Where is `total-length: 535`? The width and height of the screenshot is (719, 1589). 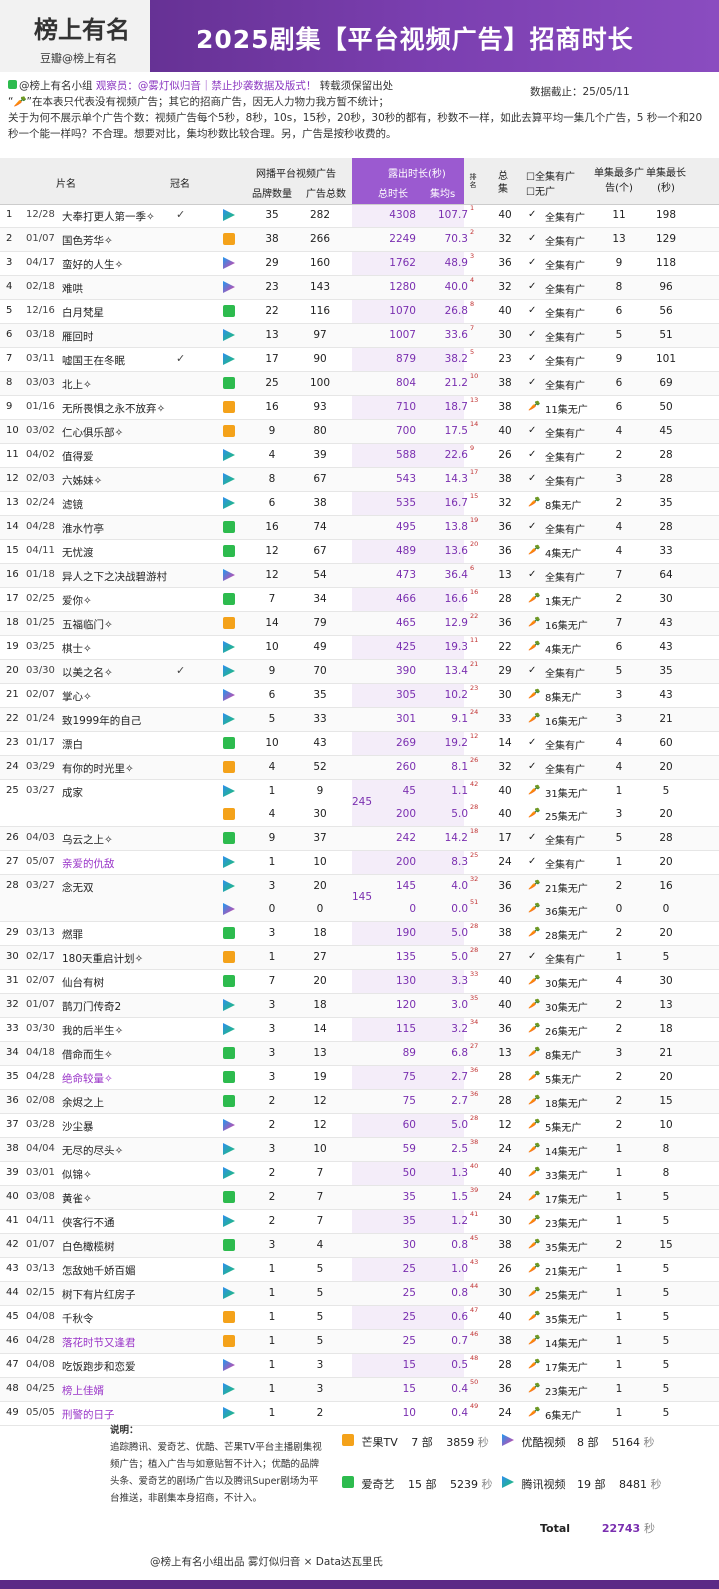 total-length: 535 is located at coordinates (405, 503).